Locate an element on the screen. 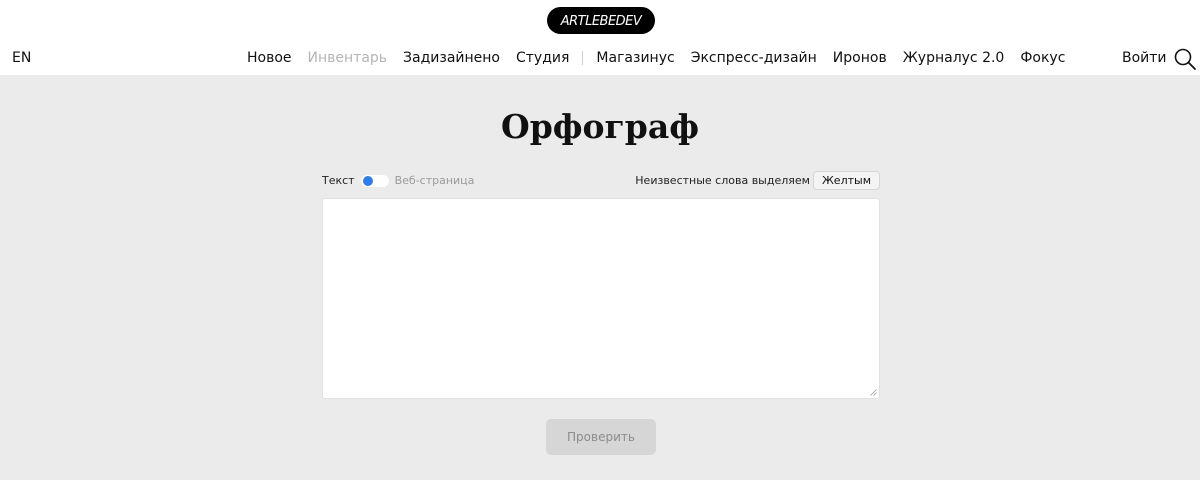 The width and height of the screenshot is (1200, 480). mode-switch-row: Текст Веб-страница is located at coordinates (398, 181).